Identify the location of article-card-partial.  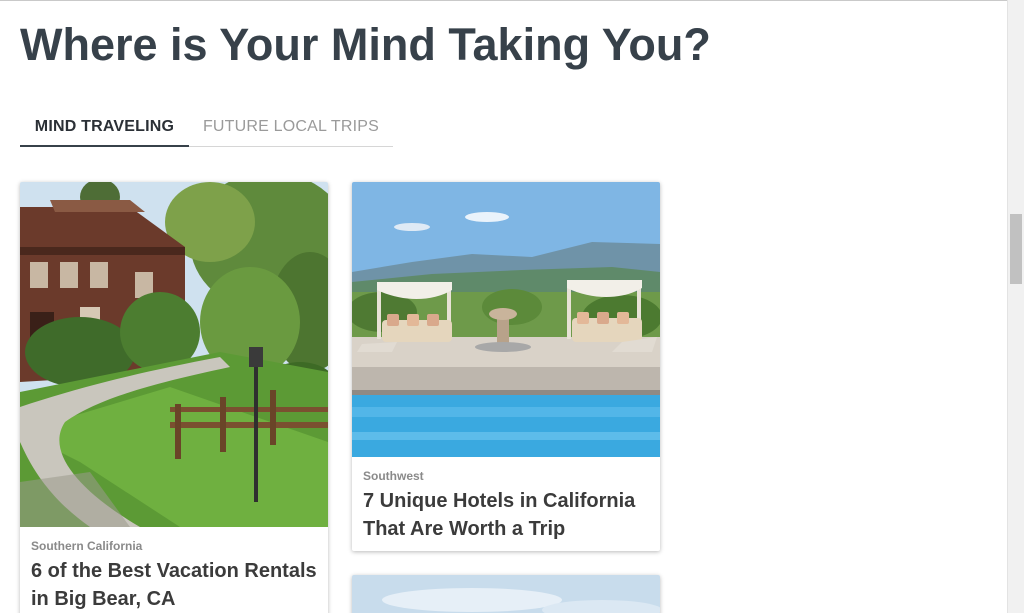
(506, 594).